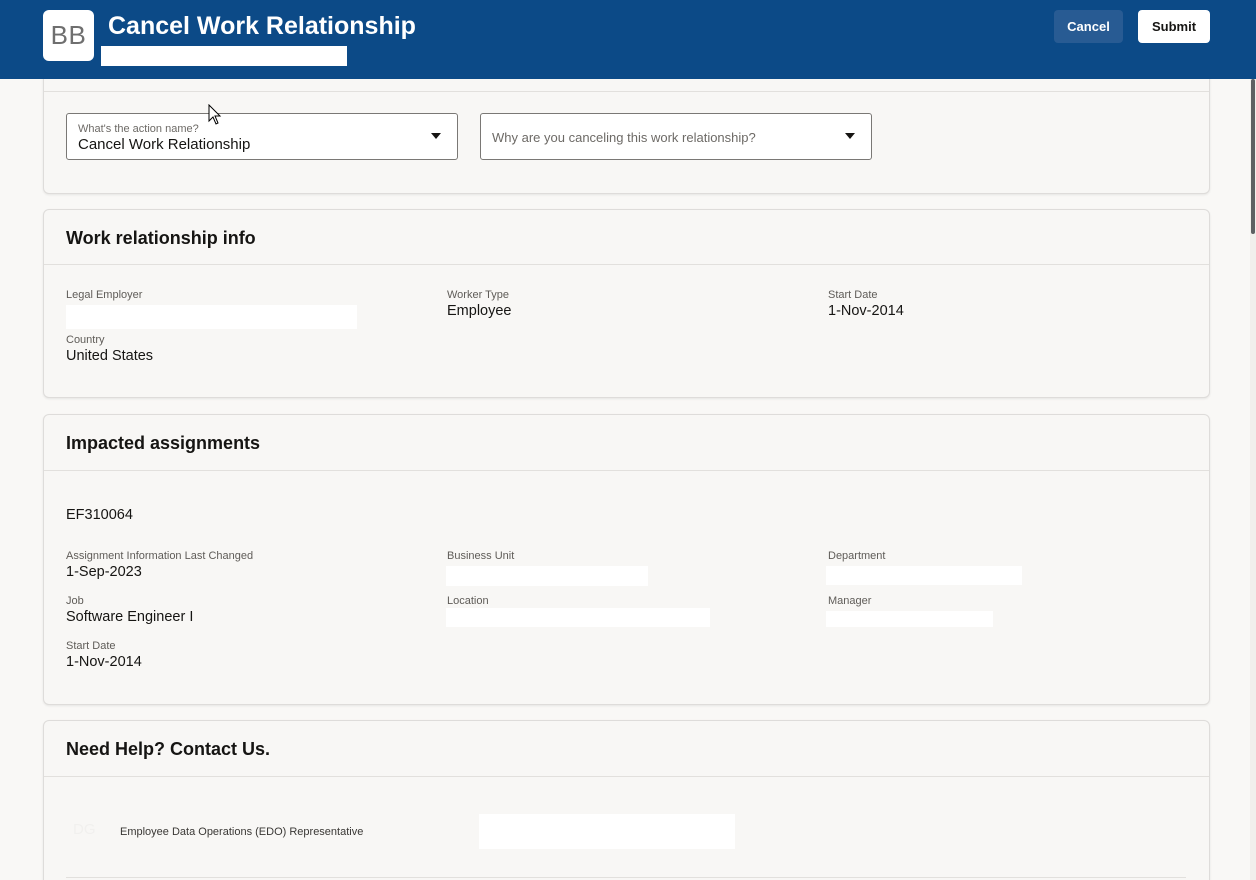 This screenshot has width=1256, height=880. Describe the element at coordinates (866, 311) in the screenshot. I see `start-date-value: 1-Nov-2014` at that location.